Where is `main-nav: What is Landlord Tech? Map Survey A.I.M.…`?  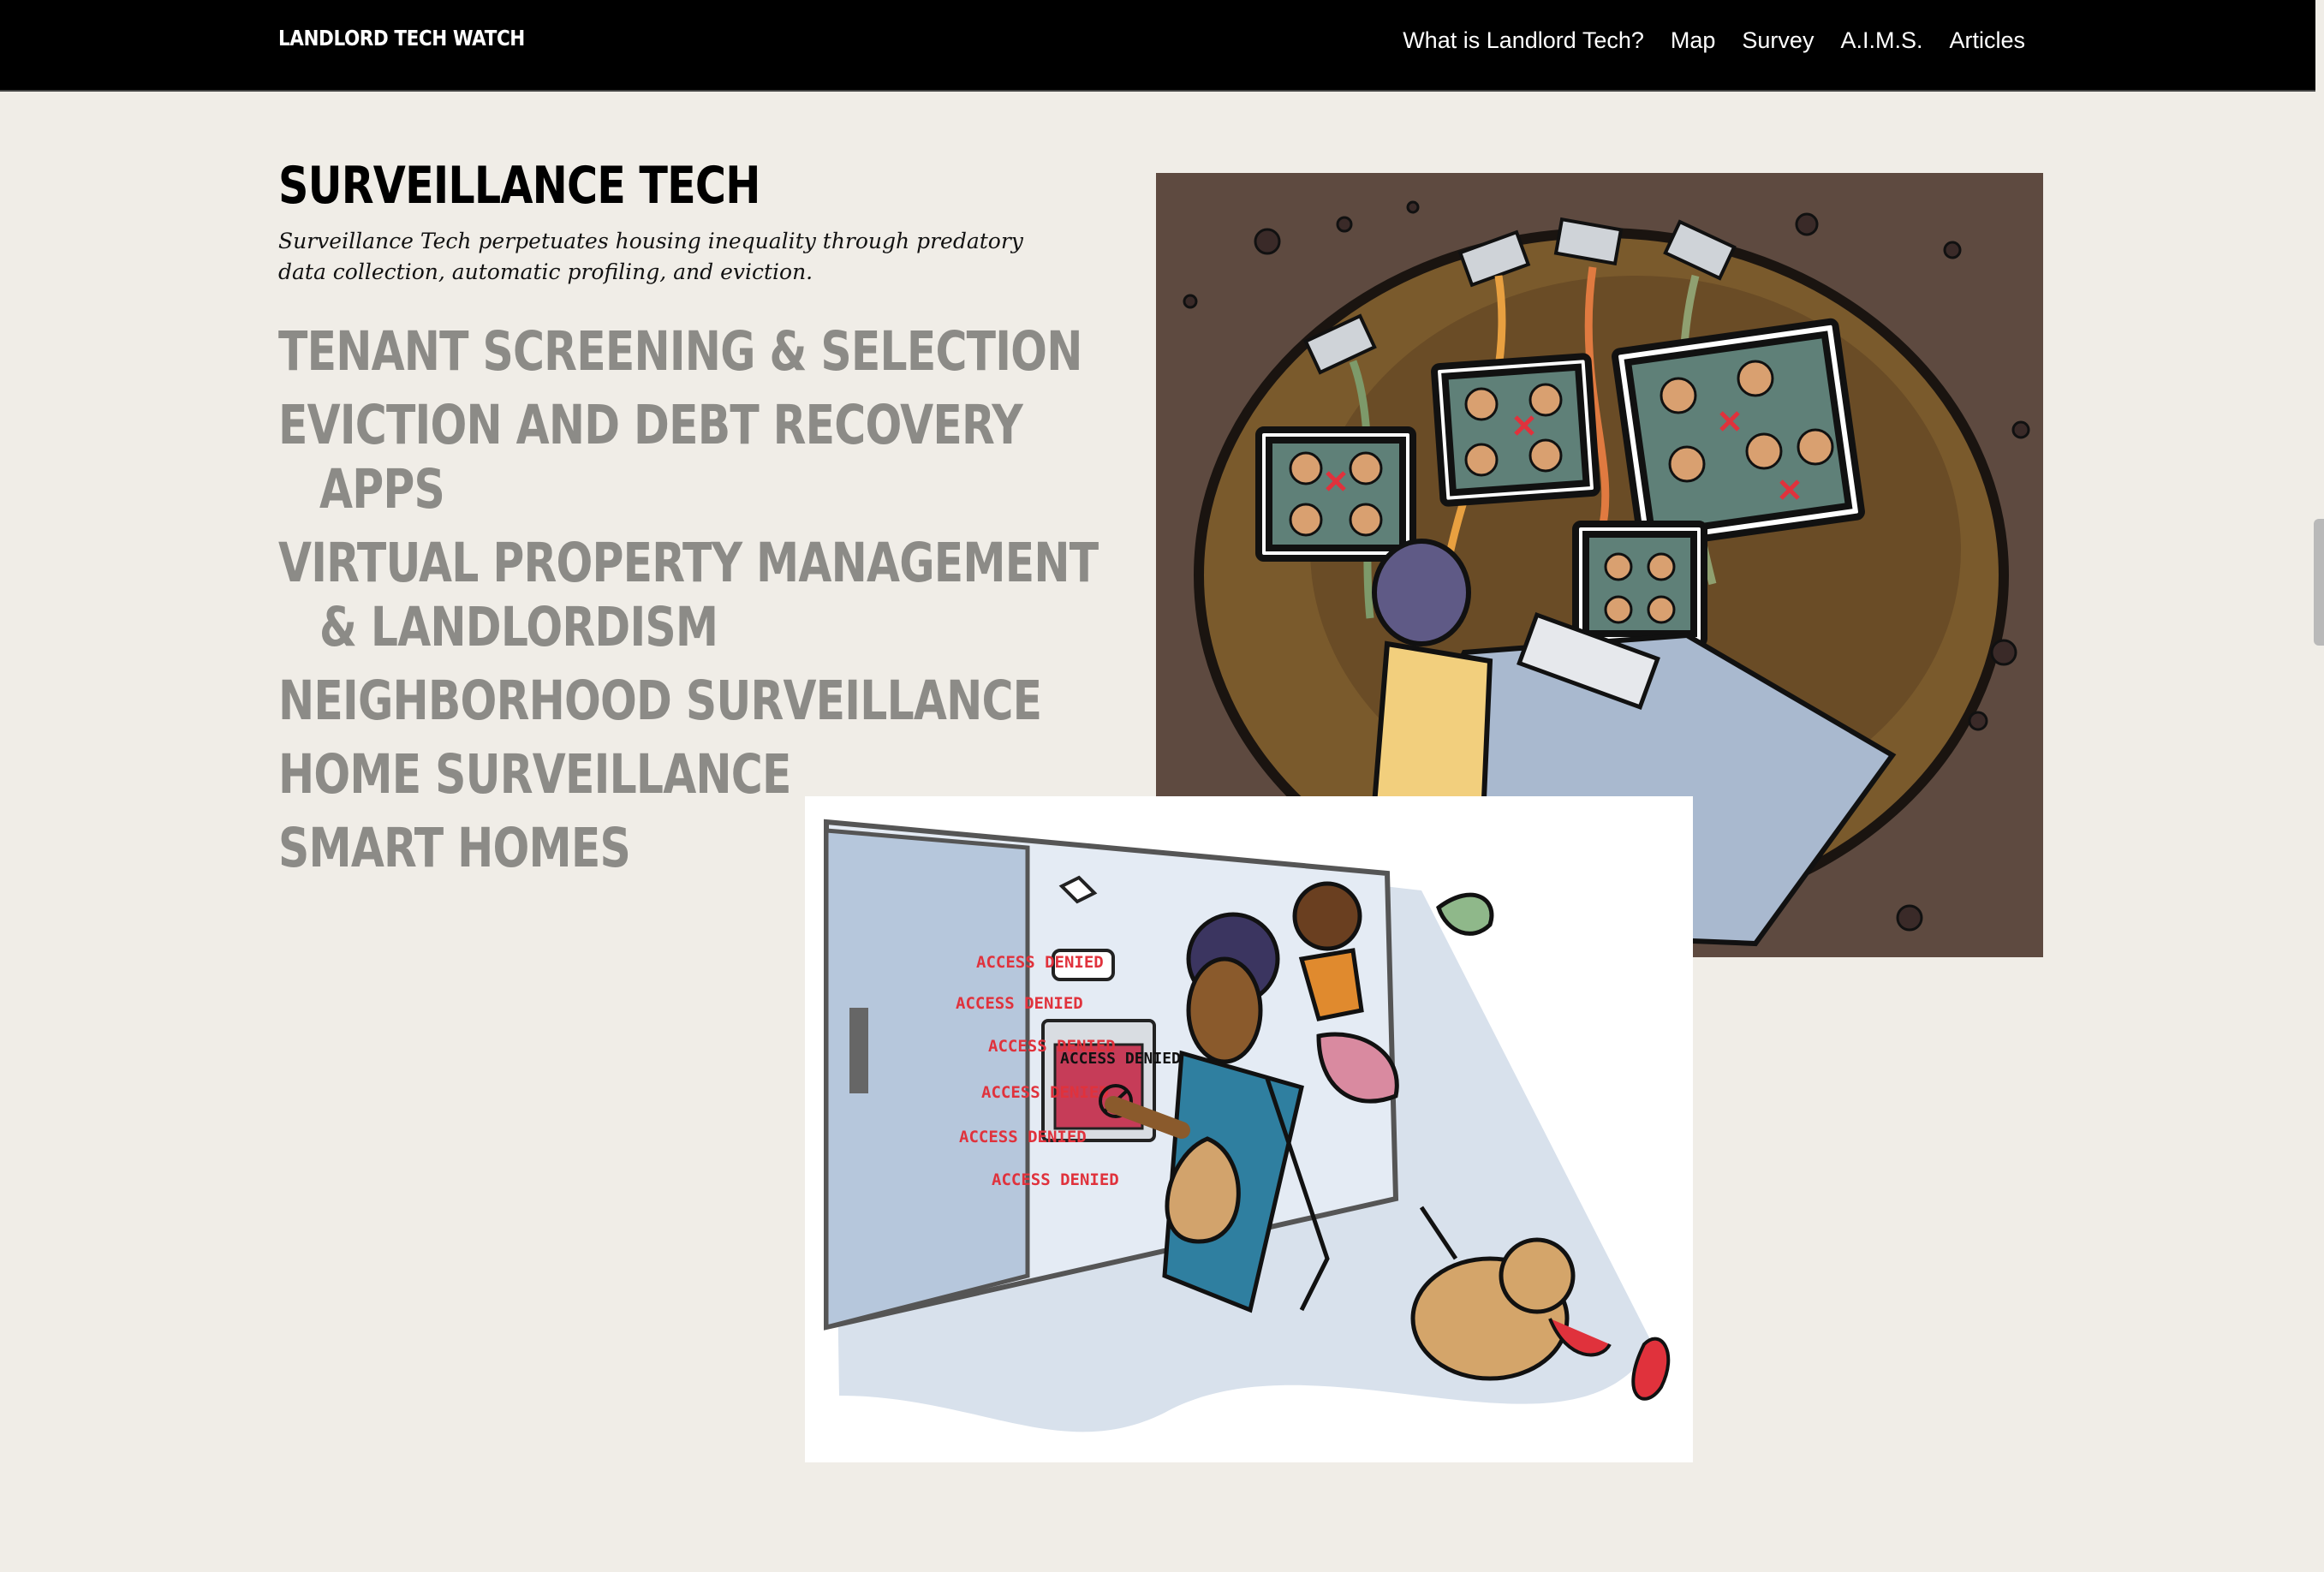
main-nav: What is Landlord Tech? Map Survey A.I.M.… is located at coordinates (1714, 40).